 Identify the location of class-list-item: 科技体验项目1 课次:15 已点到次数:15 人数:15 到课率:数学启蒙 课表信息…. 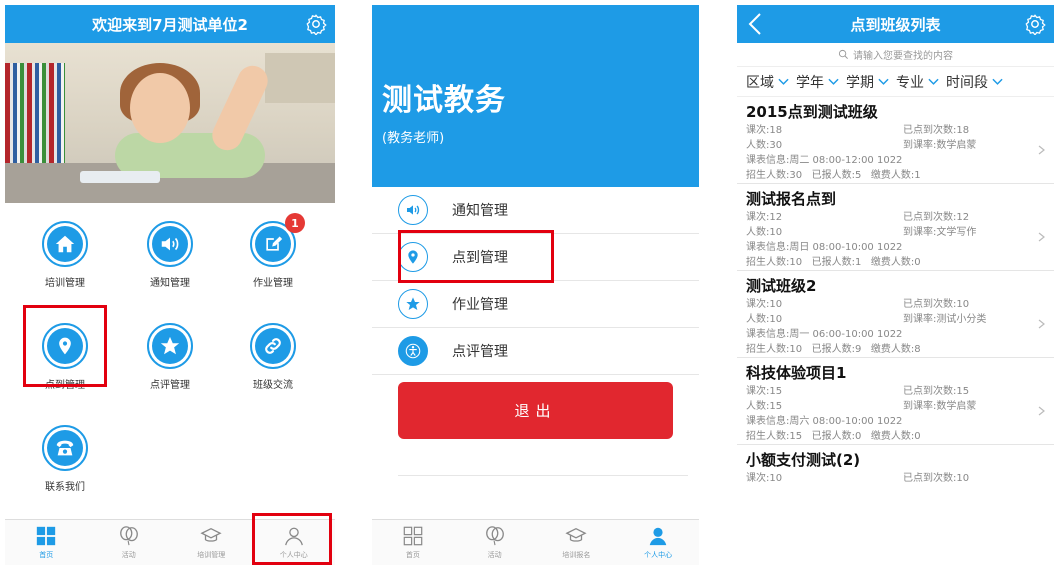
(895, 401).